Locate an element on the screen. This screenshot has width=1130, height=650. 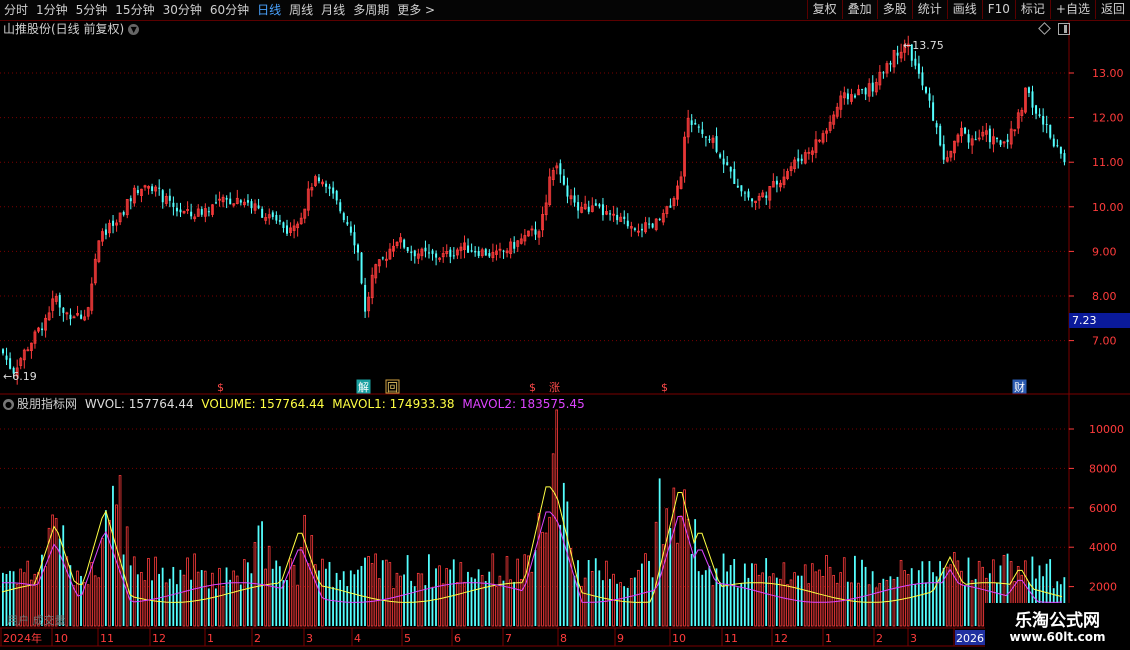
gear-icon: ● is located at coordinates (8, 404).